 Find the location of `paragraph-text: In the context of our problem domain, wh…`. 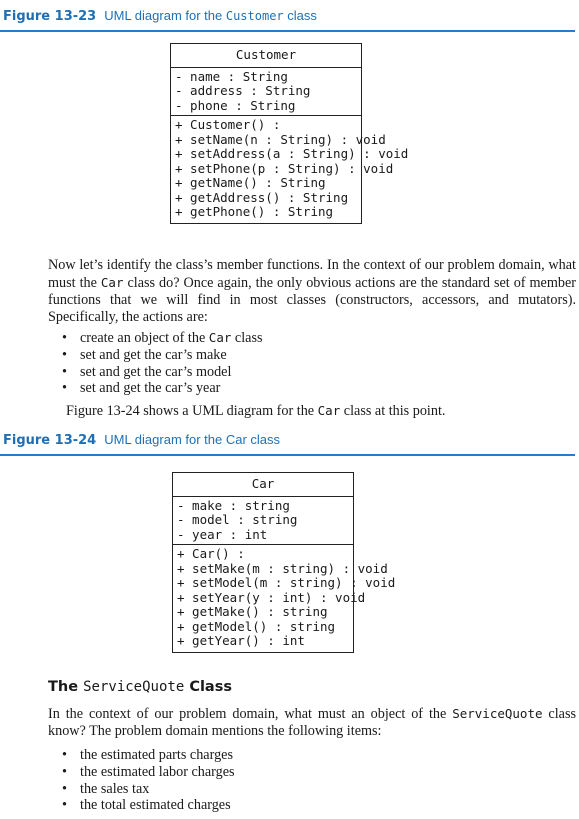

paragraph-text: In the context of our problem domain, wh… is located at coordinates (250, 714).